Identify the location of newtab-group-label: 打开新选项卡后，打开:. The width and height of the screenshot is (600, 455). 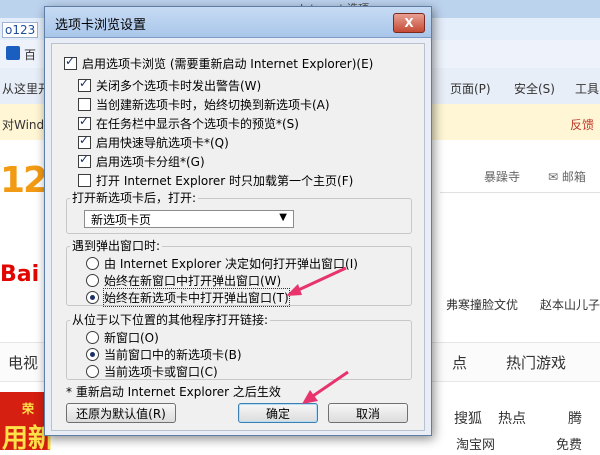
(134, 197).